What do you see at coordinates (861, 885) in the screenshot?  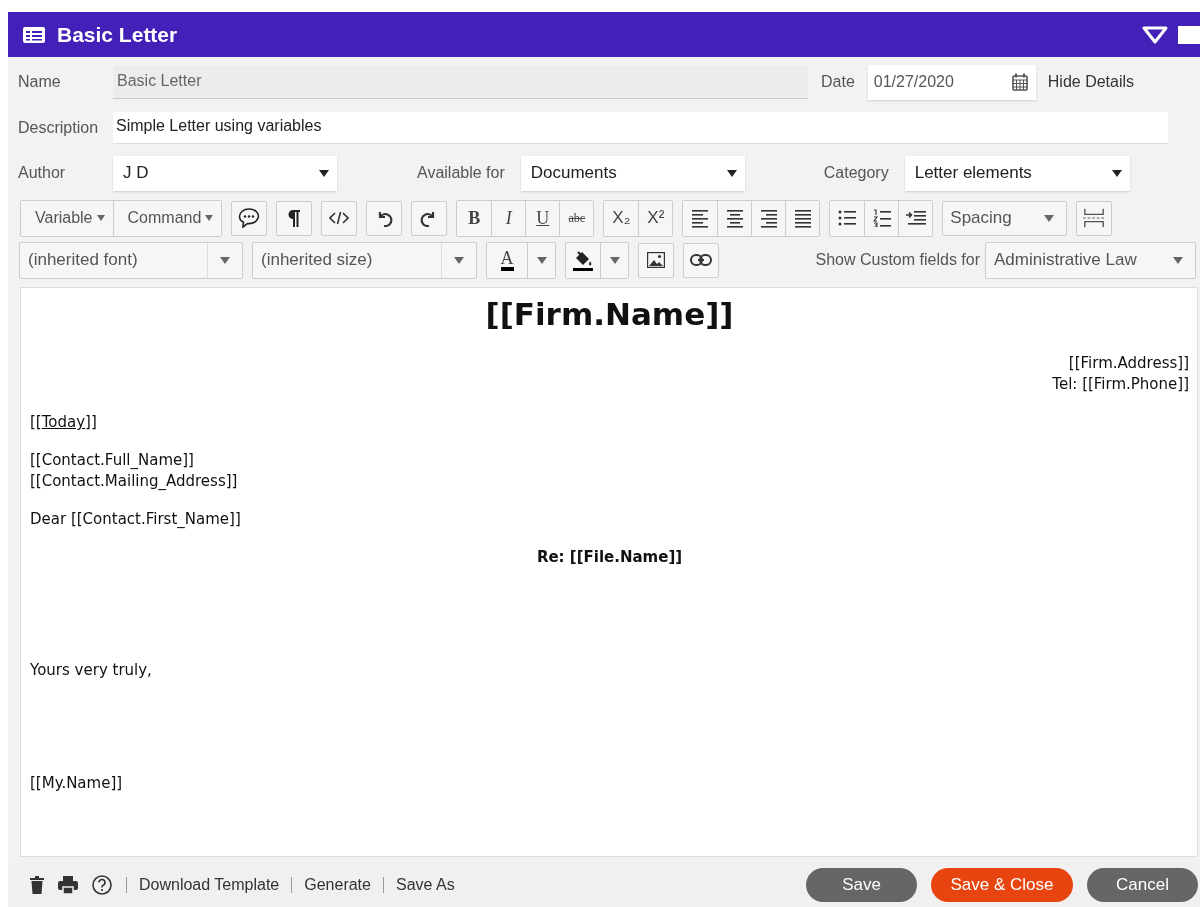 I see `action-button: Save` at bounding box center [861, 885].